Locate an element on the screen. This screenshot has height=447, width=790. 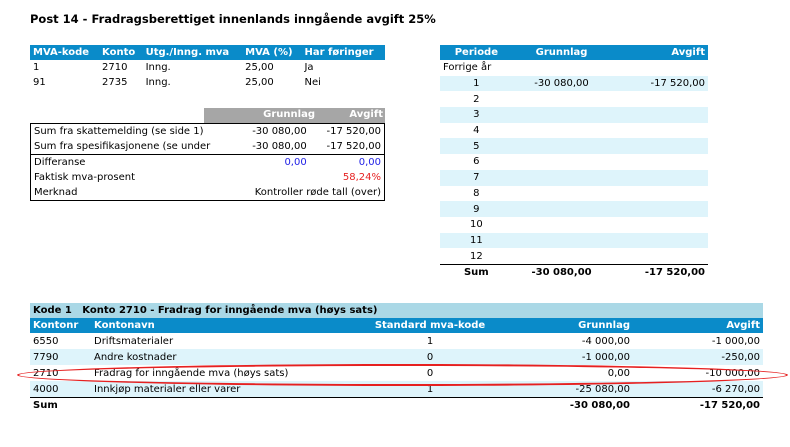
cell: 11 is located at coordinates (476, 240).